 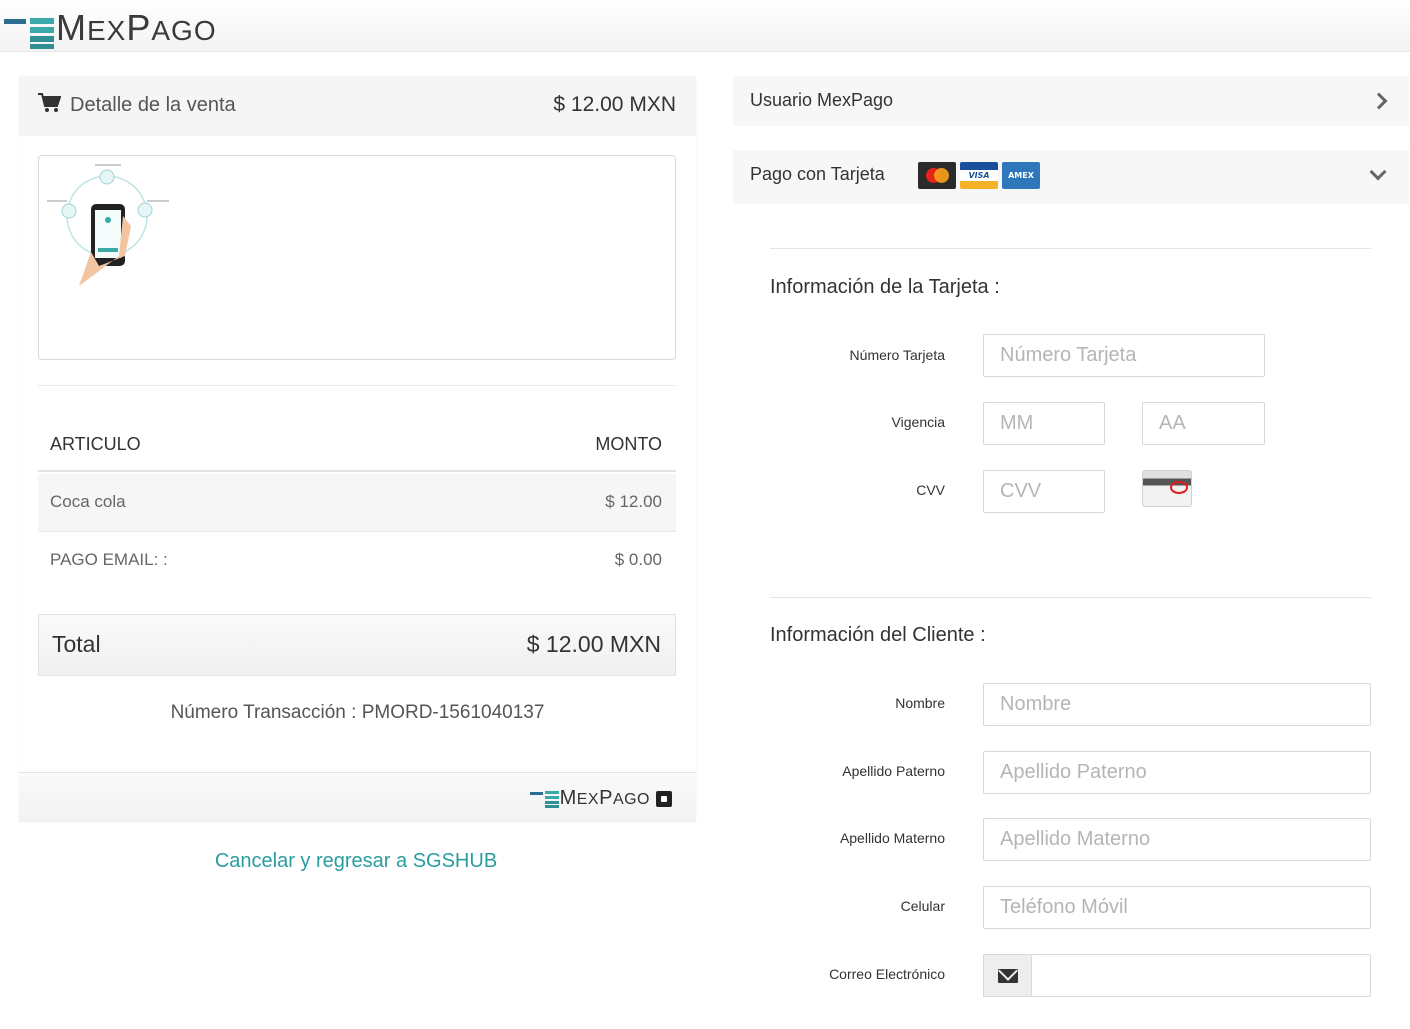 What do you see at coordinates (49, 102) in the screenshot?
I see `shopping-cart-icon` at bounding box center [49, 102].